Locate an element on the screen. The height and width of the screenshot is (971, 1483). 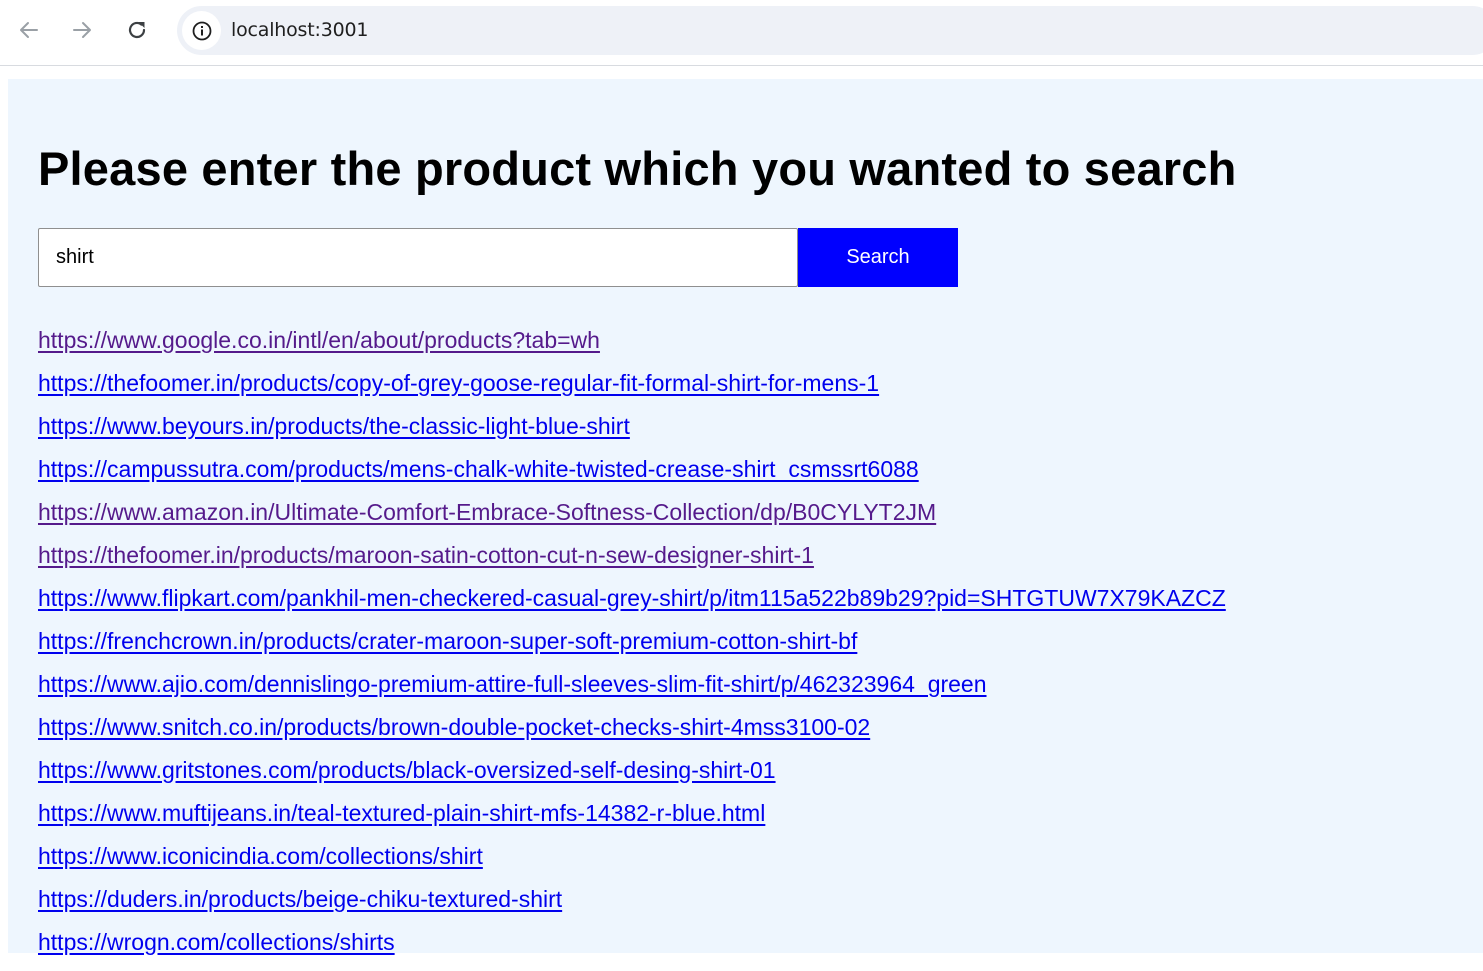
forward-button is located at coordinates (82, 30).